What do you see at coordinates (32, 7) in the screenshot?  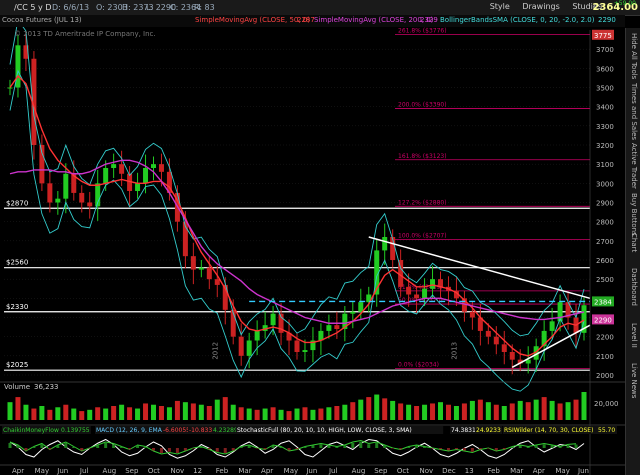 I see `symbol-label: /CC 5 y D` at bounding box center [32, 7].